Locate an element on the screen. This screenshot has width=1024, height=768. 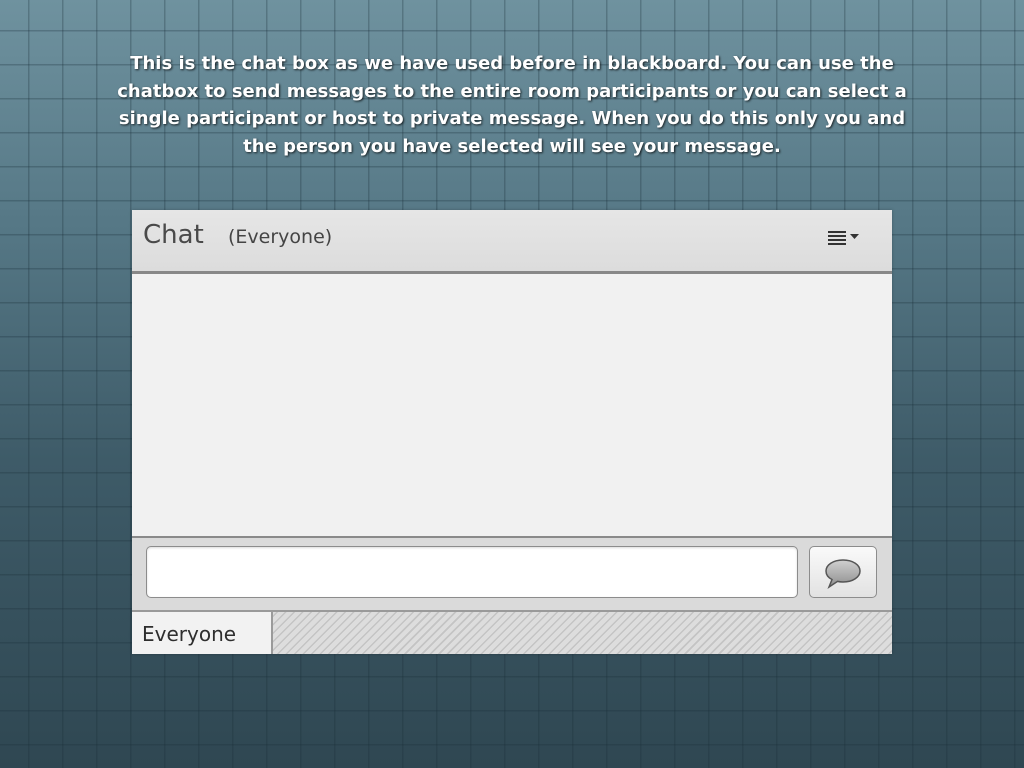
chat-message-input is located at coordinates (472, 572).